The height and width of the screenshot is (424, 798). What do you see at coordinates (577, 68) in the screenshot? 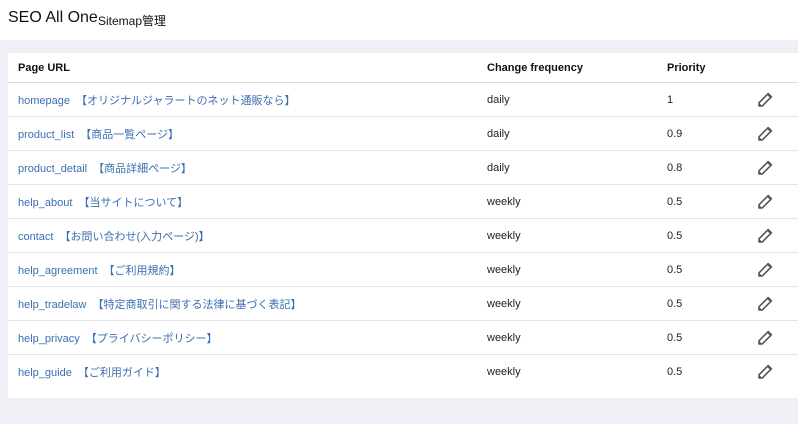
I see `column-header-change-frequency: Change frequency` at bounding box center [577, 68].